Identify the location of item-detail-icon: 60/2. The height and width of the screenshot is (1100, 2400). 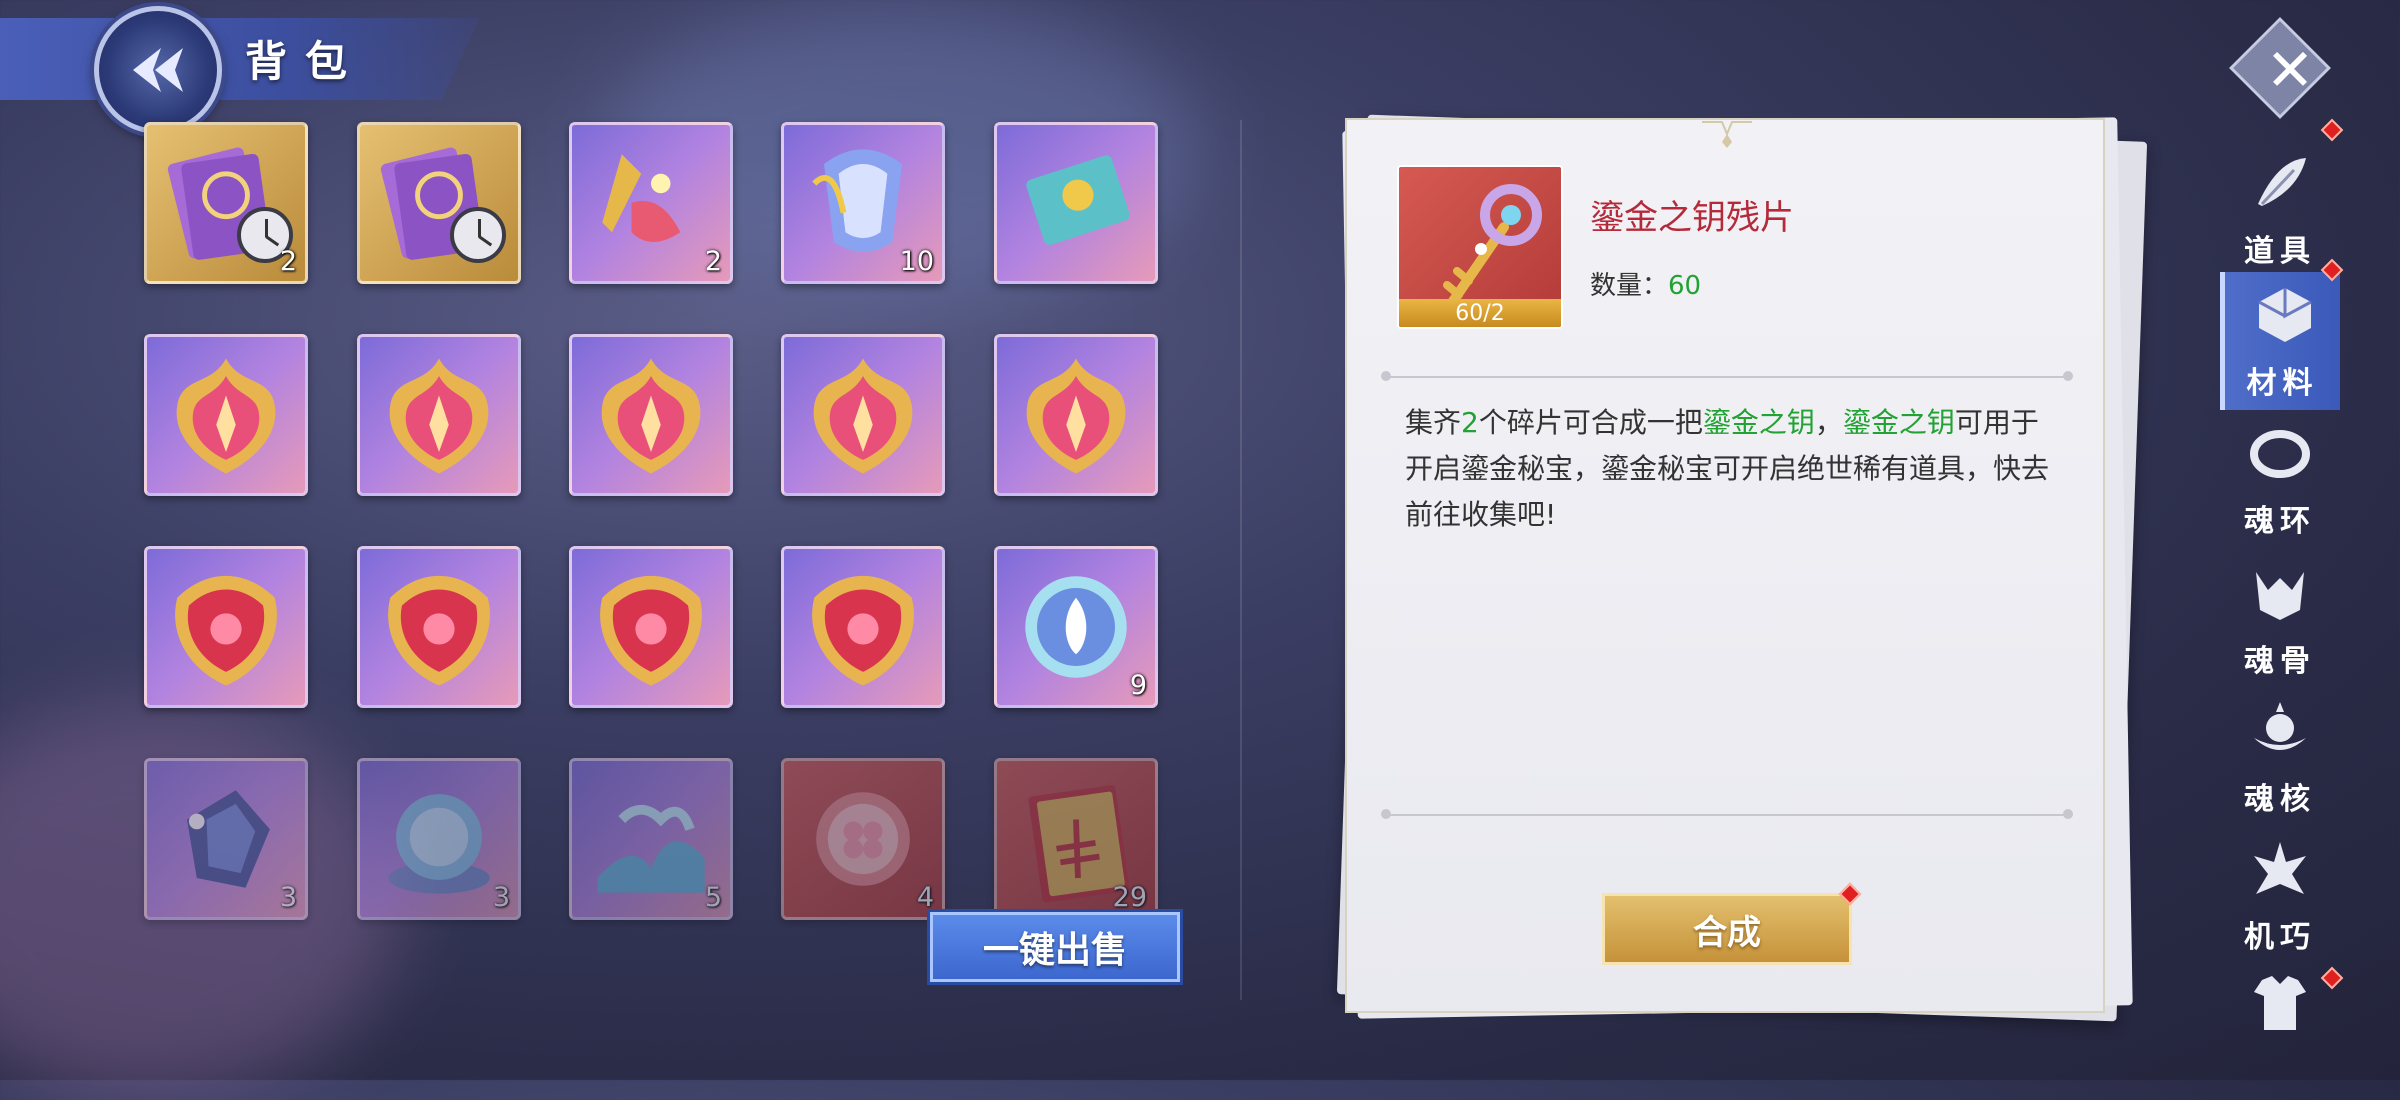
(1480, 247).